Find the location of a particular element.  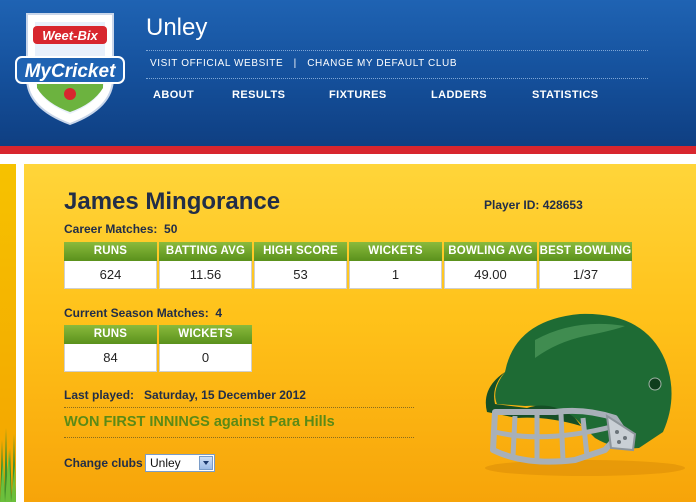

change-clubs-select: Unley is located at coordinates (180, 463).